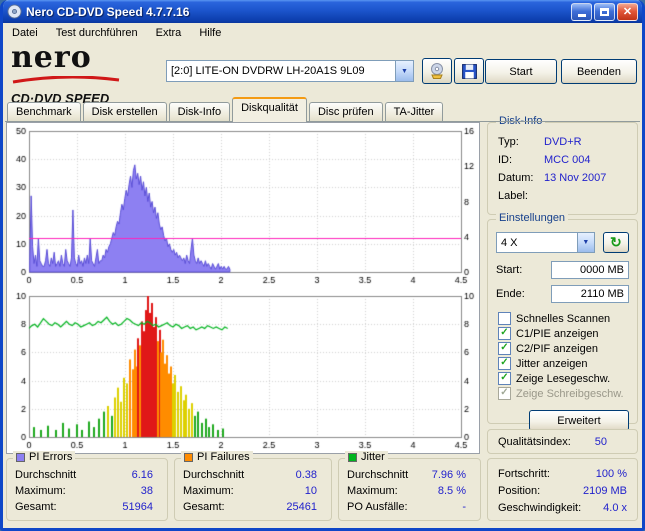  Describe the element at coordinates (534, 441) in the screenshot. I see `quality-index-label: Qualitätsindex:` at that location.